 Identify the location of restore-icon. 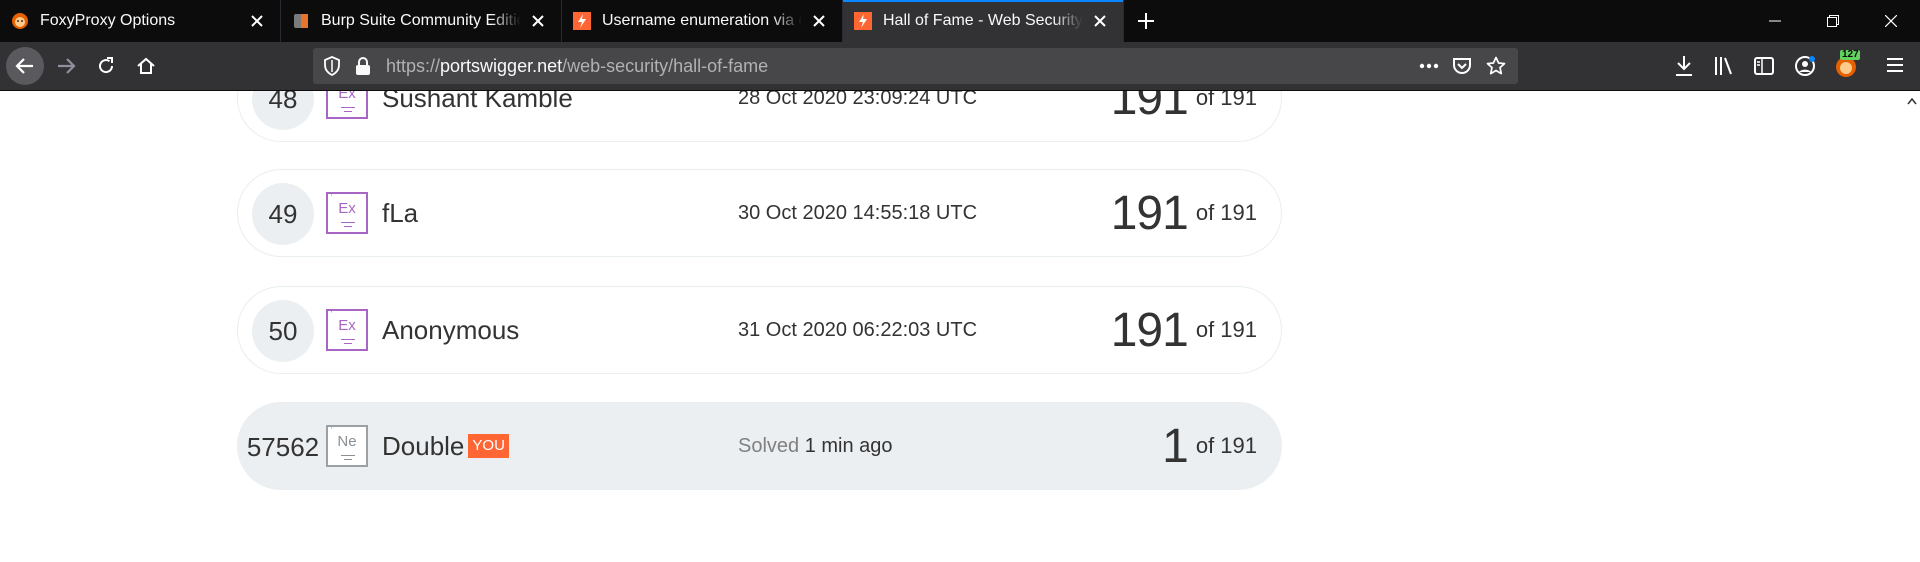
(1833, 21).